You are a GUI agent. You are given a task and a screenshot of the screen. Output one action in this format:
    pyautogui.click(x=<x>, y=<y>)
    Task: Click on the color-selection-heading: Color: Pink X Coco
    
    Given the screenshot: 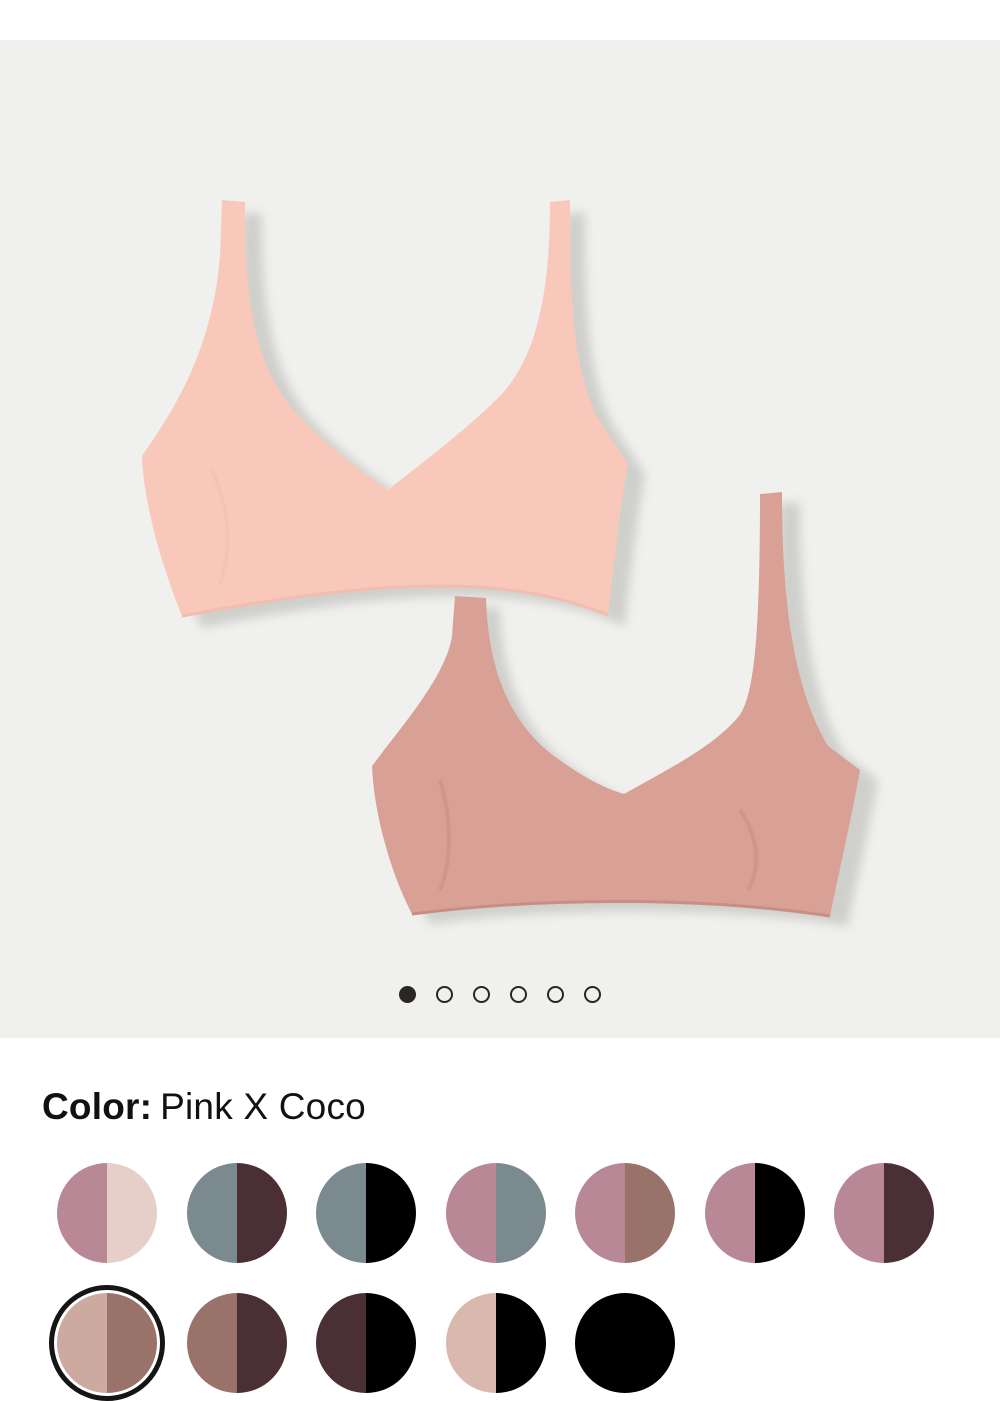 What is the action you would take?
    pyautogui.click(x=204, y=1107)
    